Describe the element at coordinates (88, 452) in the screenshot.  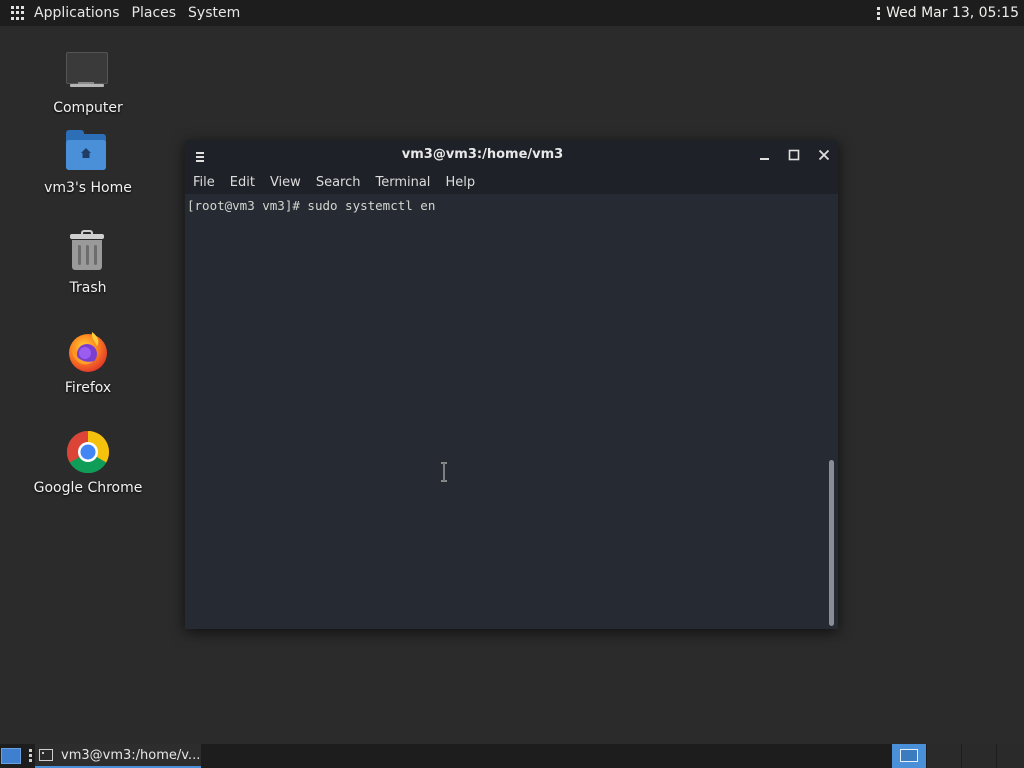
I see `chrome-icon` at that location.